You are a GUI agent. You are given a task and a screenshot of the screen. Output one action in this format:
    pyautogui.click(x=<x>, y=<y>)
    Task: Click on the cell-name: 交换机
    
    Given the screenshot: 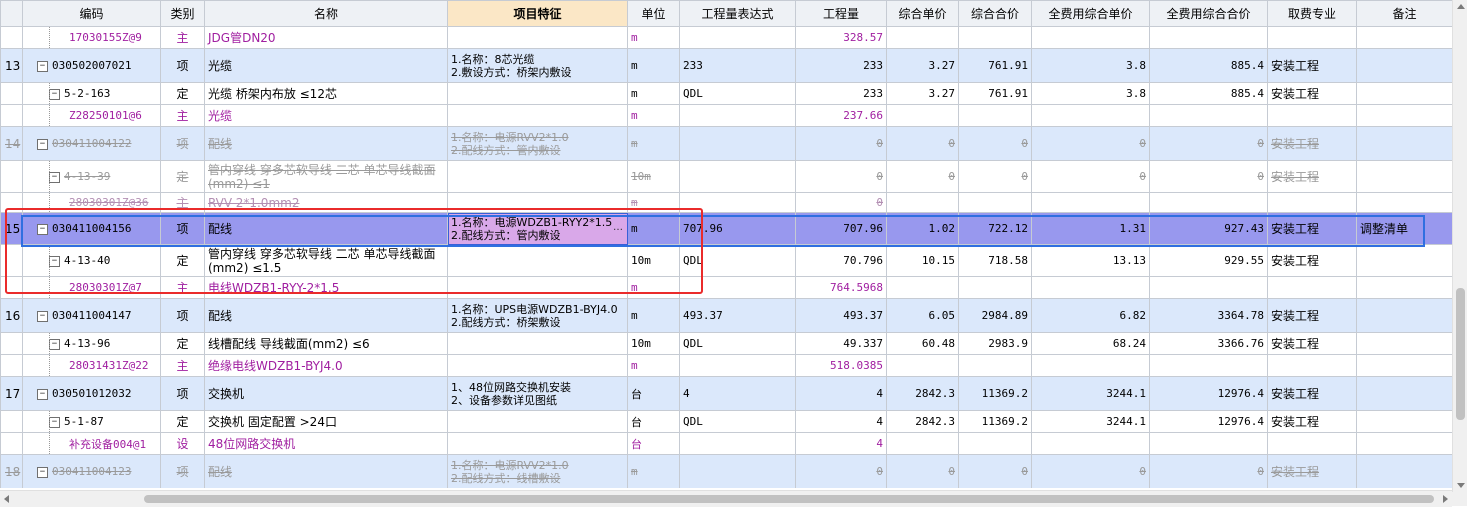 What is the action you would take?
    pyautogui.click(x=326, y=393)
    